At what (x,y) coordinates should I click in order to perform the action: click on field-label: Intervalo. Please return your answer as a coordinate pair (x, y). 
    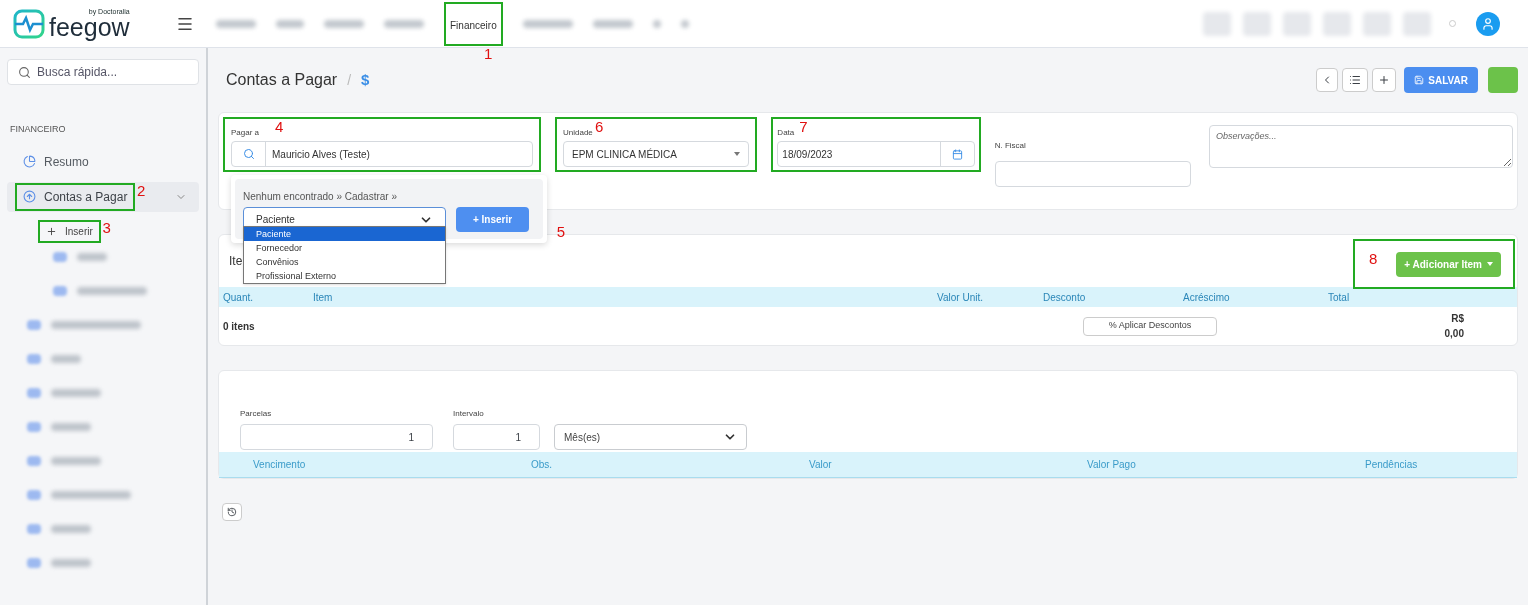
    Looking at the image, I should click on (469, 414).